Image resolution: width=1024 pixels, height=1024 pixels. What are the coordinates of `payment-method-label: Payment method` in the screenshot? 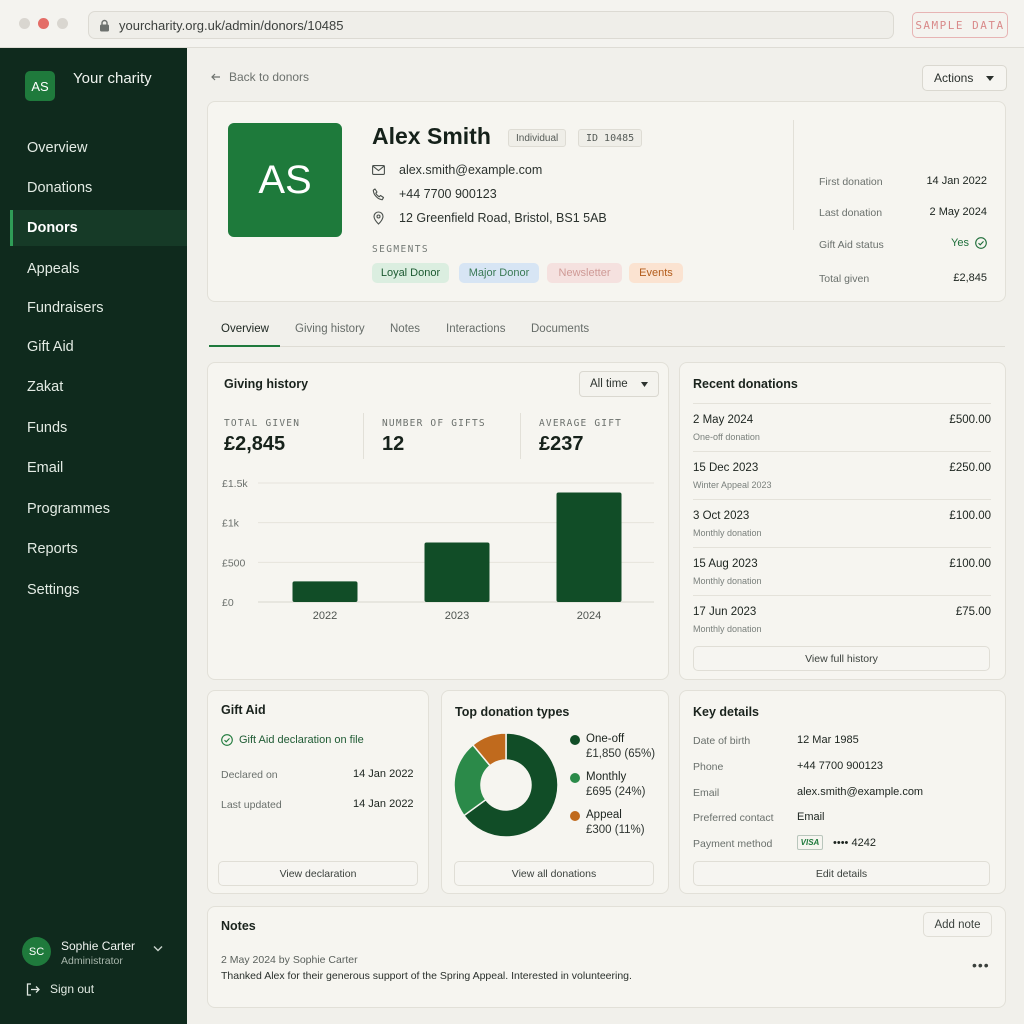 It's located at (733, 844).